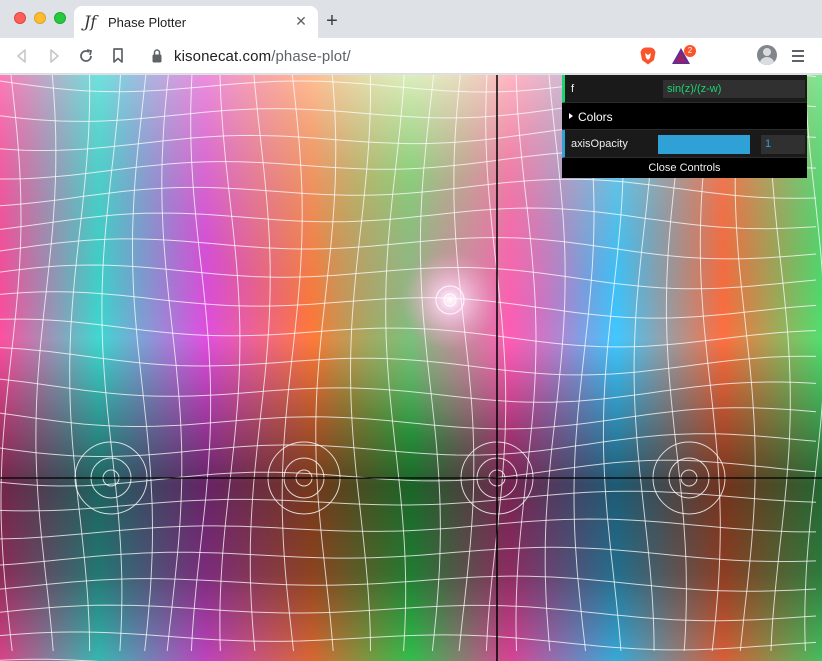  What do you see at coordinates (196, 22) in the screenshot?
I see `tab-phase-plotter: Jf Phase Plotter ✕` at bounding box center [196, 22].